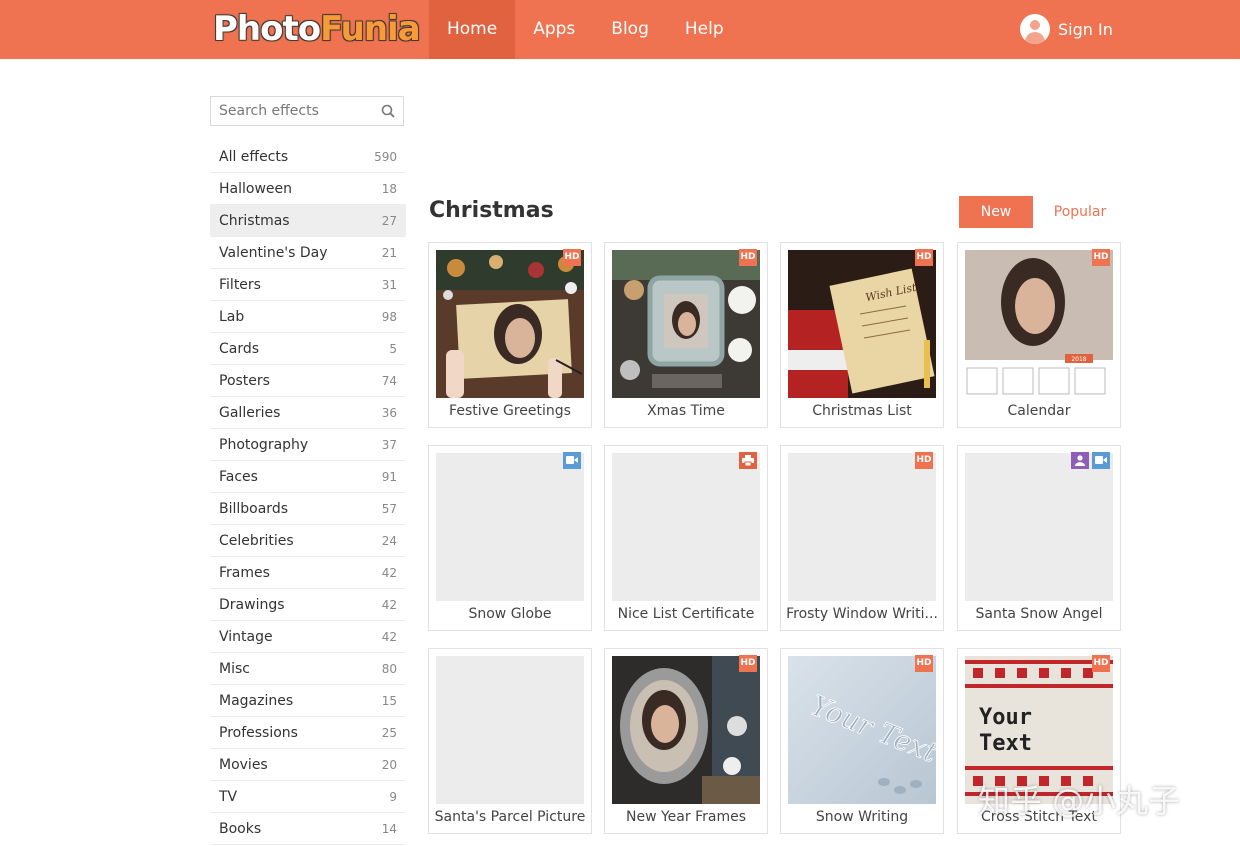  What do you see at coordinates (389, 732) in the screenshot?
I see `category-count: 25` at bounding box center [389, 732].